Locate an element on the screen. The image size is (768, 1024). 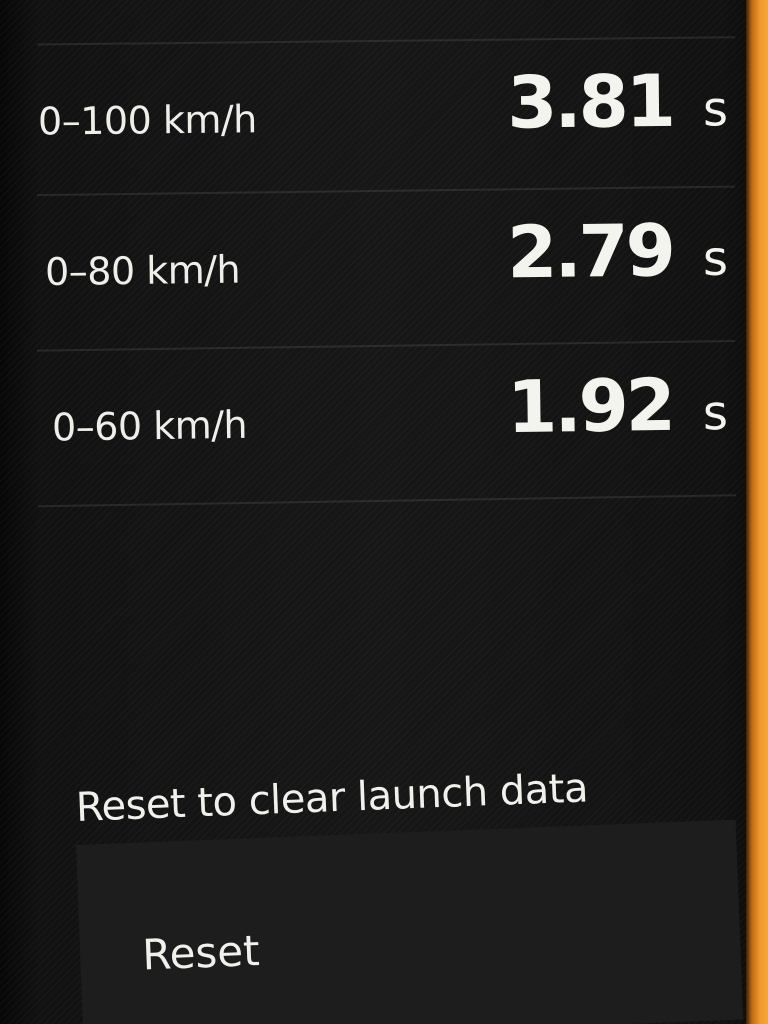
launch-time-label: 0–80 km/h is located at coordinates (142, 271).